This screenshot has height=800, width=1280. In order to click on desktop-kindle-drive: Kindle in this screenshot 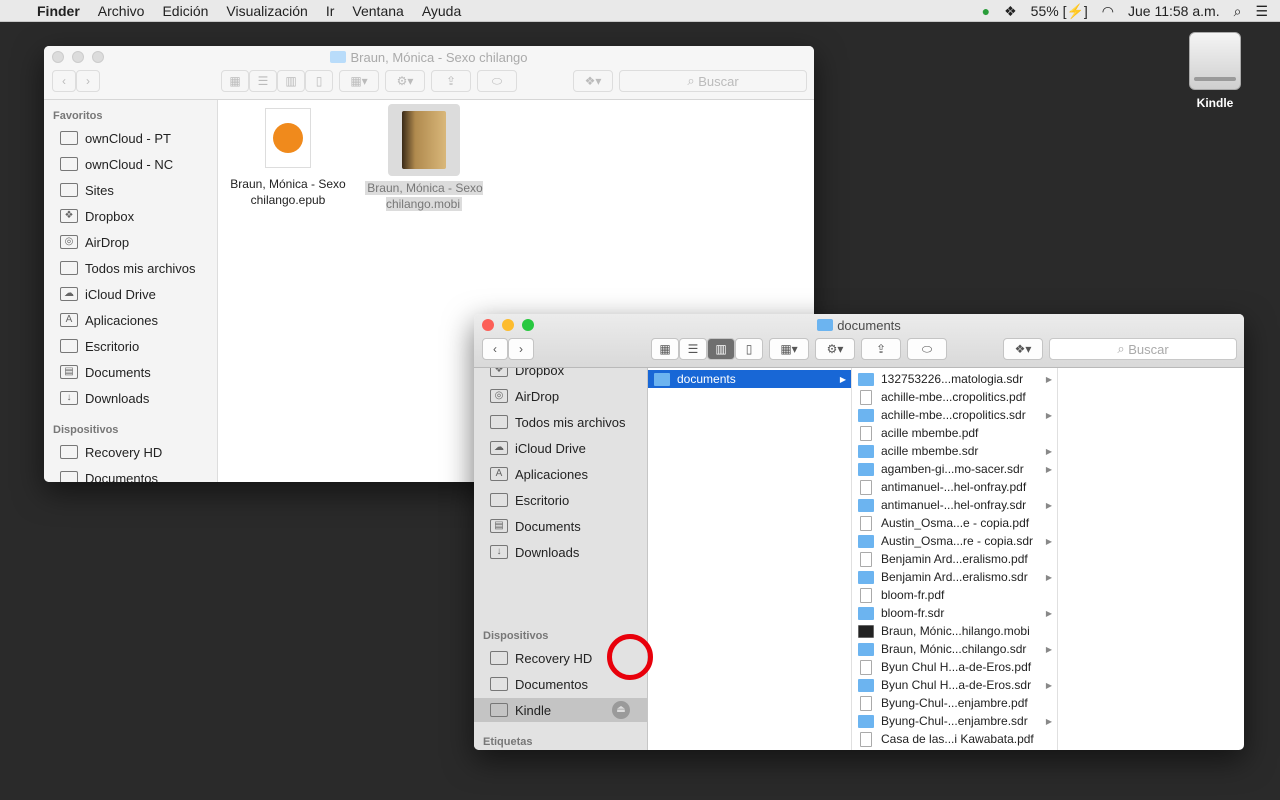, I will do `click(1215, 71)`.